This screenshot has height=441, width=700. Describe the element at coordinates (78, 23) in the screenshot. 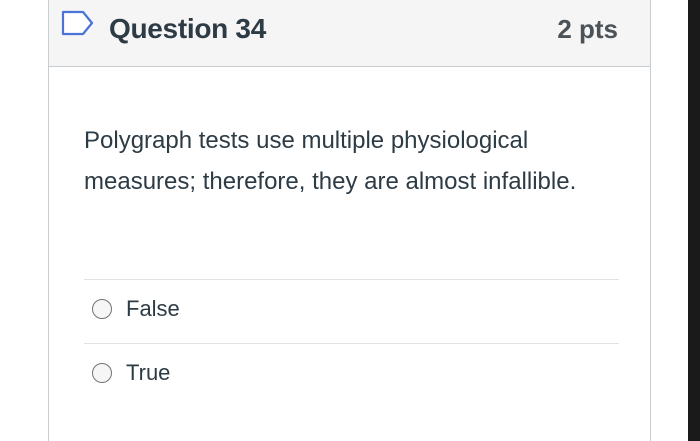

I see `flag-bookmark-icon` at that location.